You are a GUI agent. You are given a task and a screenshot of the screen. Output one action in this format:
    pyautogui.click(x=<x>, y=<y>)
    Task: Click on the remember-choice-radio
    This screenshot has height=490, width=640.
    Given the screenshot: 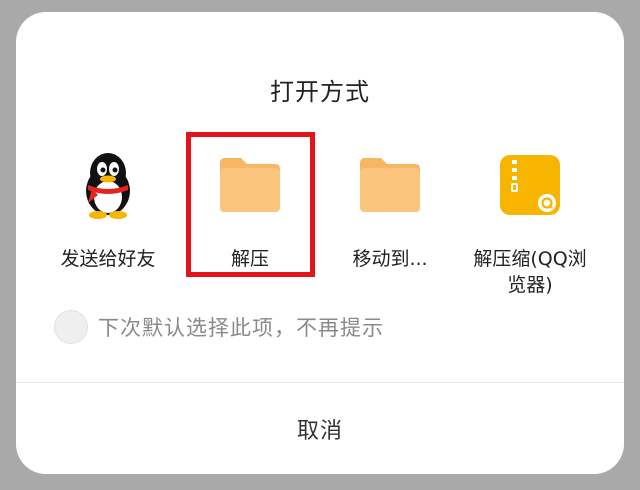 What is the action you would take?
    pyautogui.click(x=71, y=327)
    